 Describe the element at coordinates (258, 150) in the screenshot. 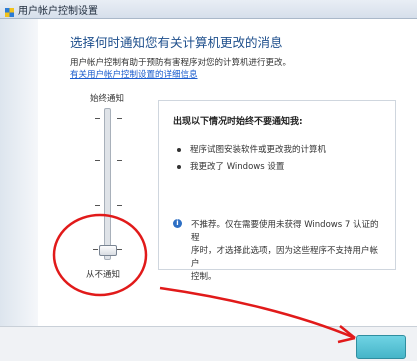

I see `bullet-text: 程序试图安装软件或更改我的计算机` at that location.